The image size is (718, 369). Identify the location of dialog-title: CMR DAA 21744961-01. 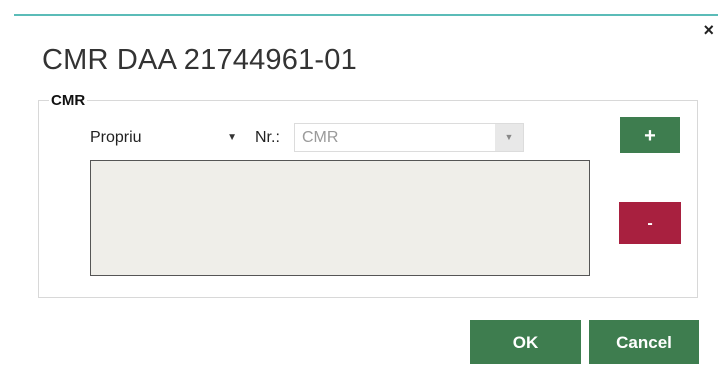
(199, 60).